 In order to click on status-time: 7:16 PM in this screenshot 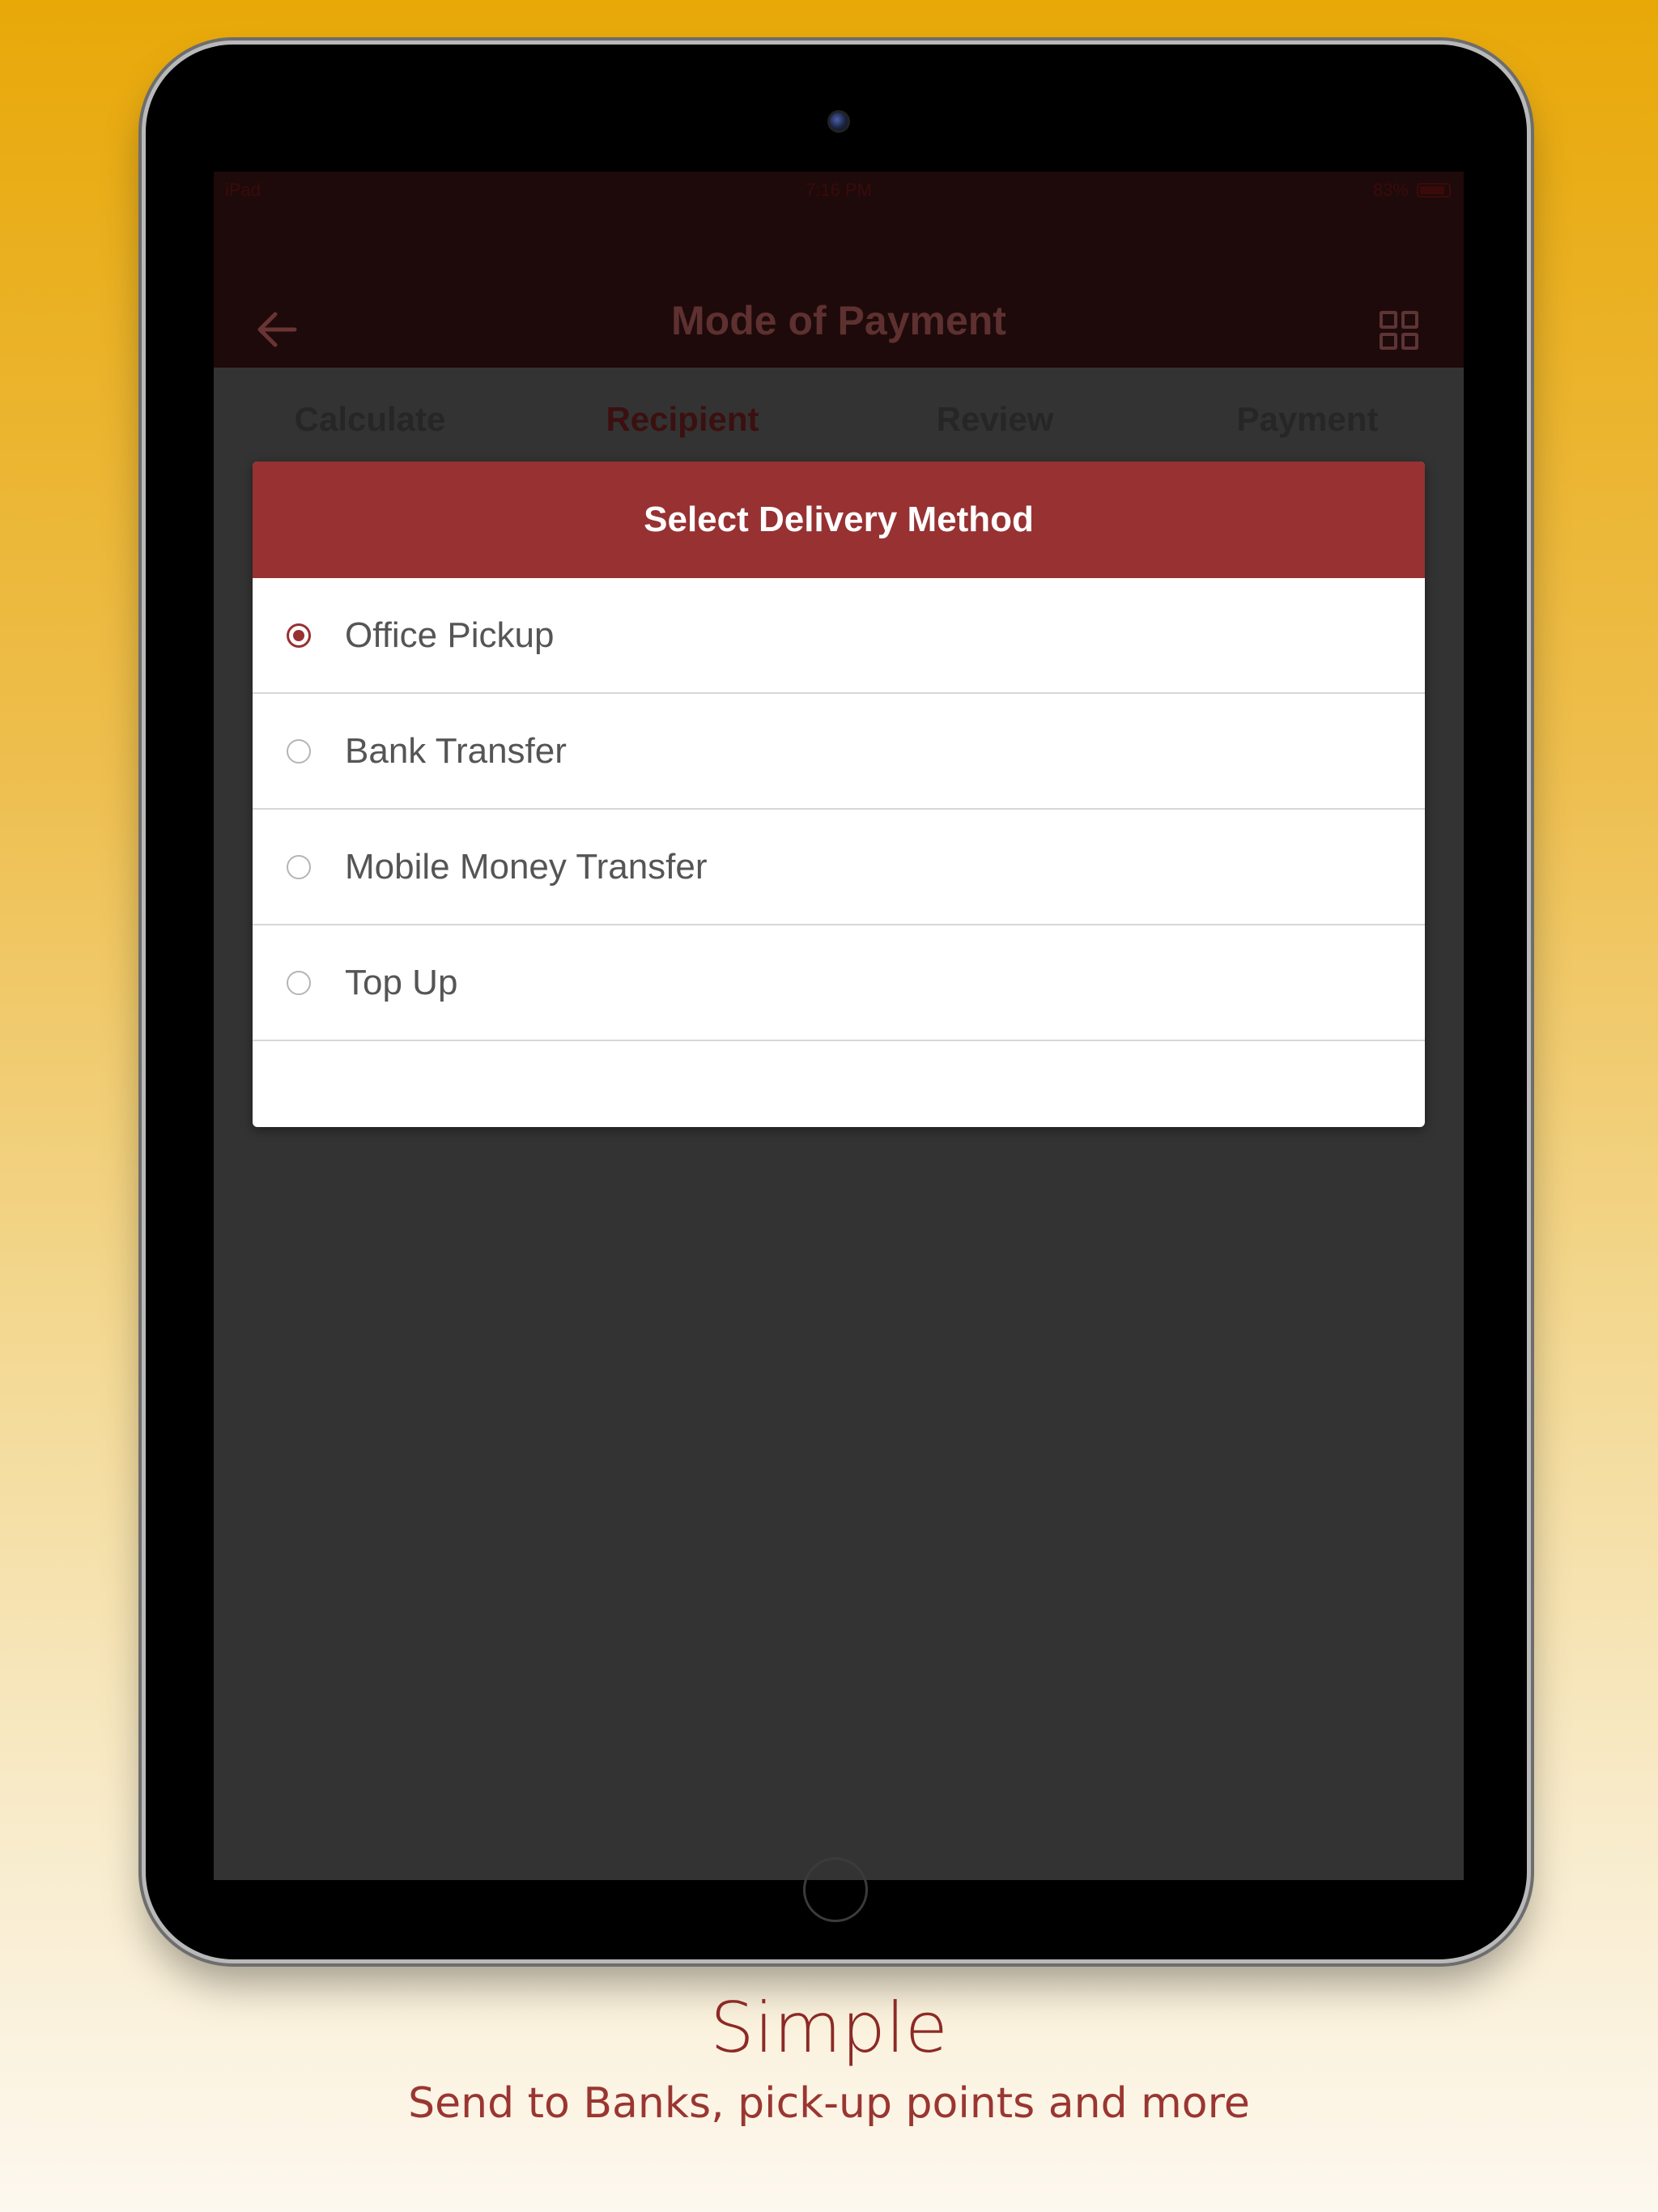, I will do `click(839, 190)`.